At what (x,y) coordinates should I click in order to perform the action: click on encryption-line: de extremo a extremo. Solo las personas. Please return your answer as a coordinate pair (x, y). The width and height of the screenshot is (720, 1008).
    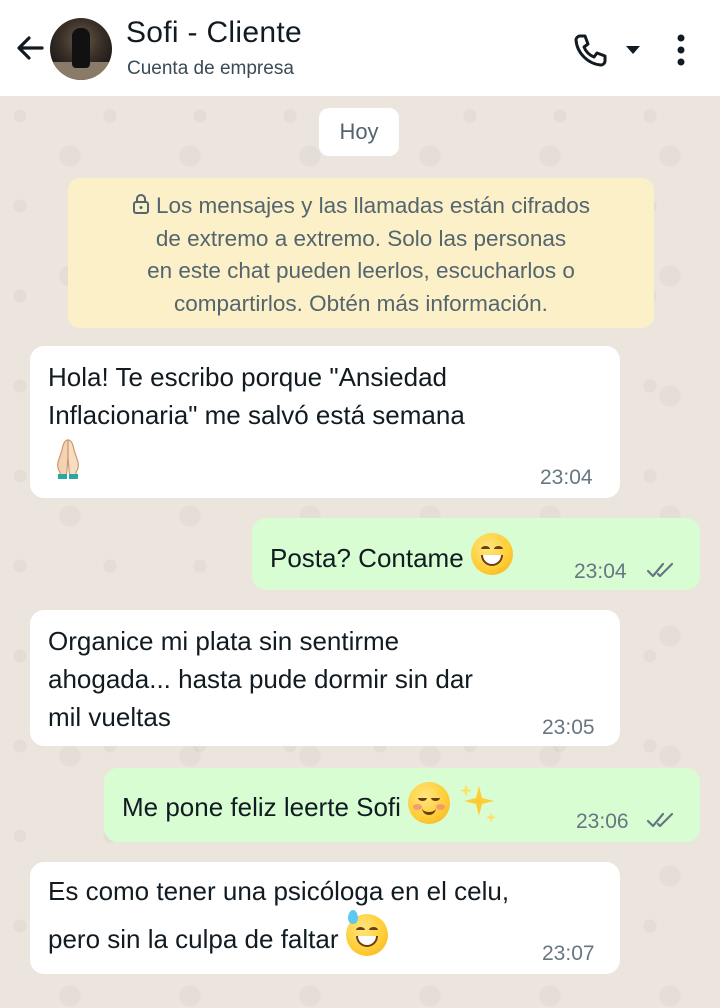
    Looking at the image, I should click on (361, 238).